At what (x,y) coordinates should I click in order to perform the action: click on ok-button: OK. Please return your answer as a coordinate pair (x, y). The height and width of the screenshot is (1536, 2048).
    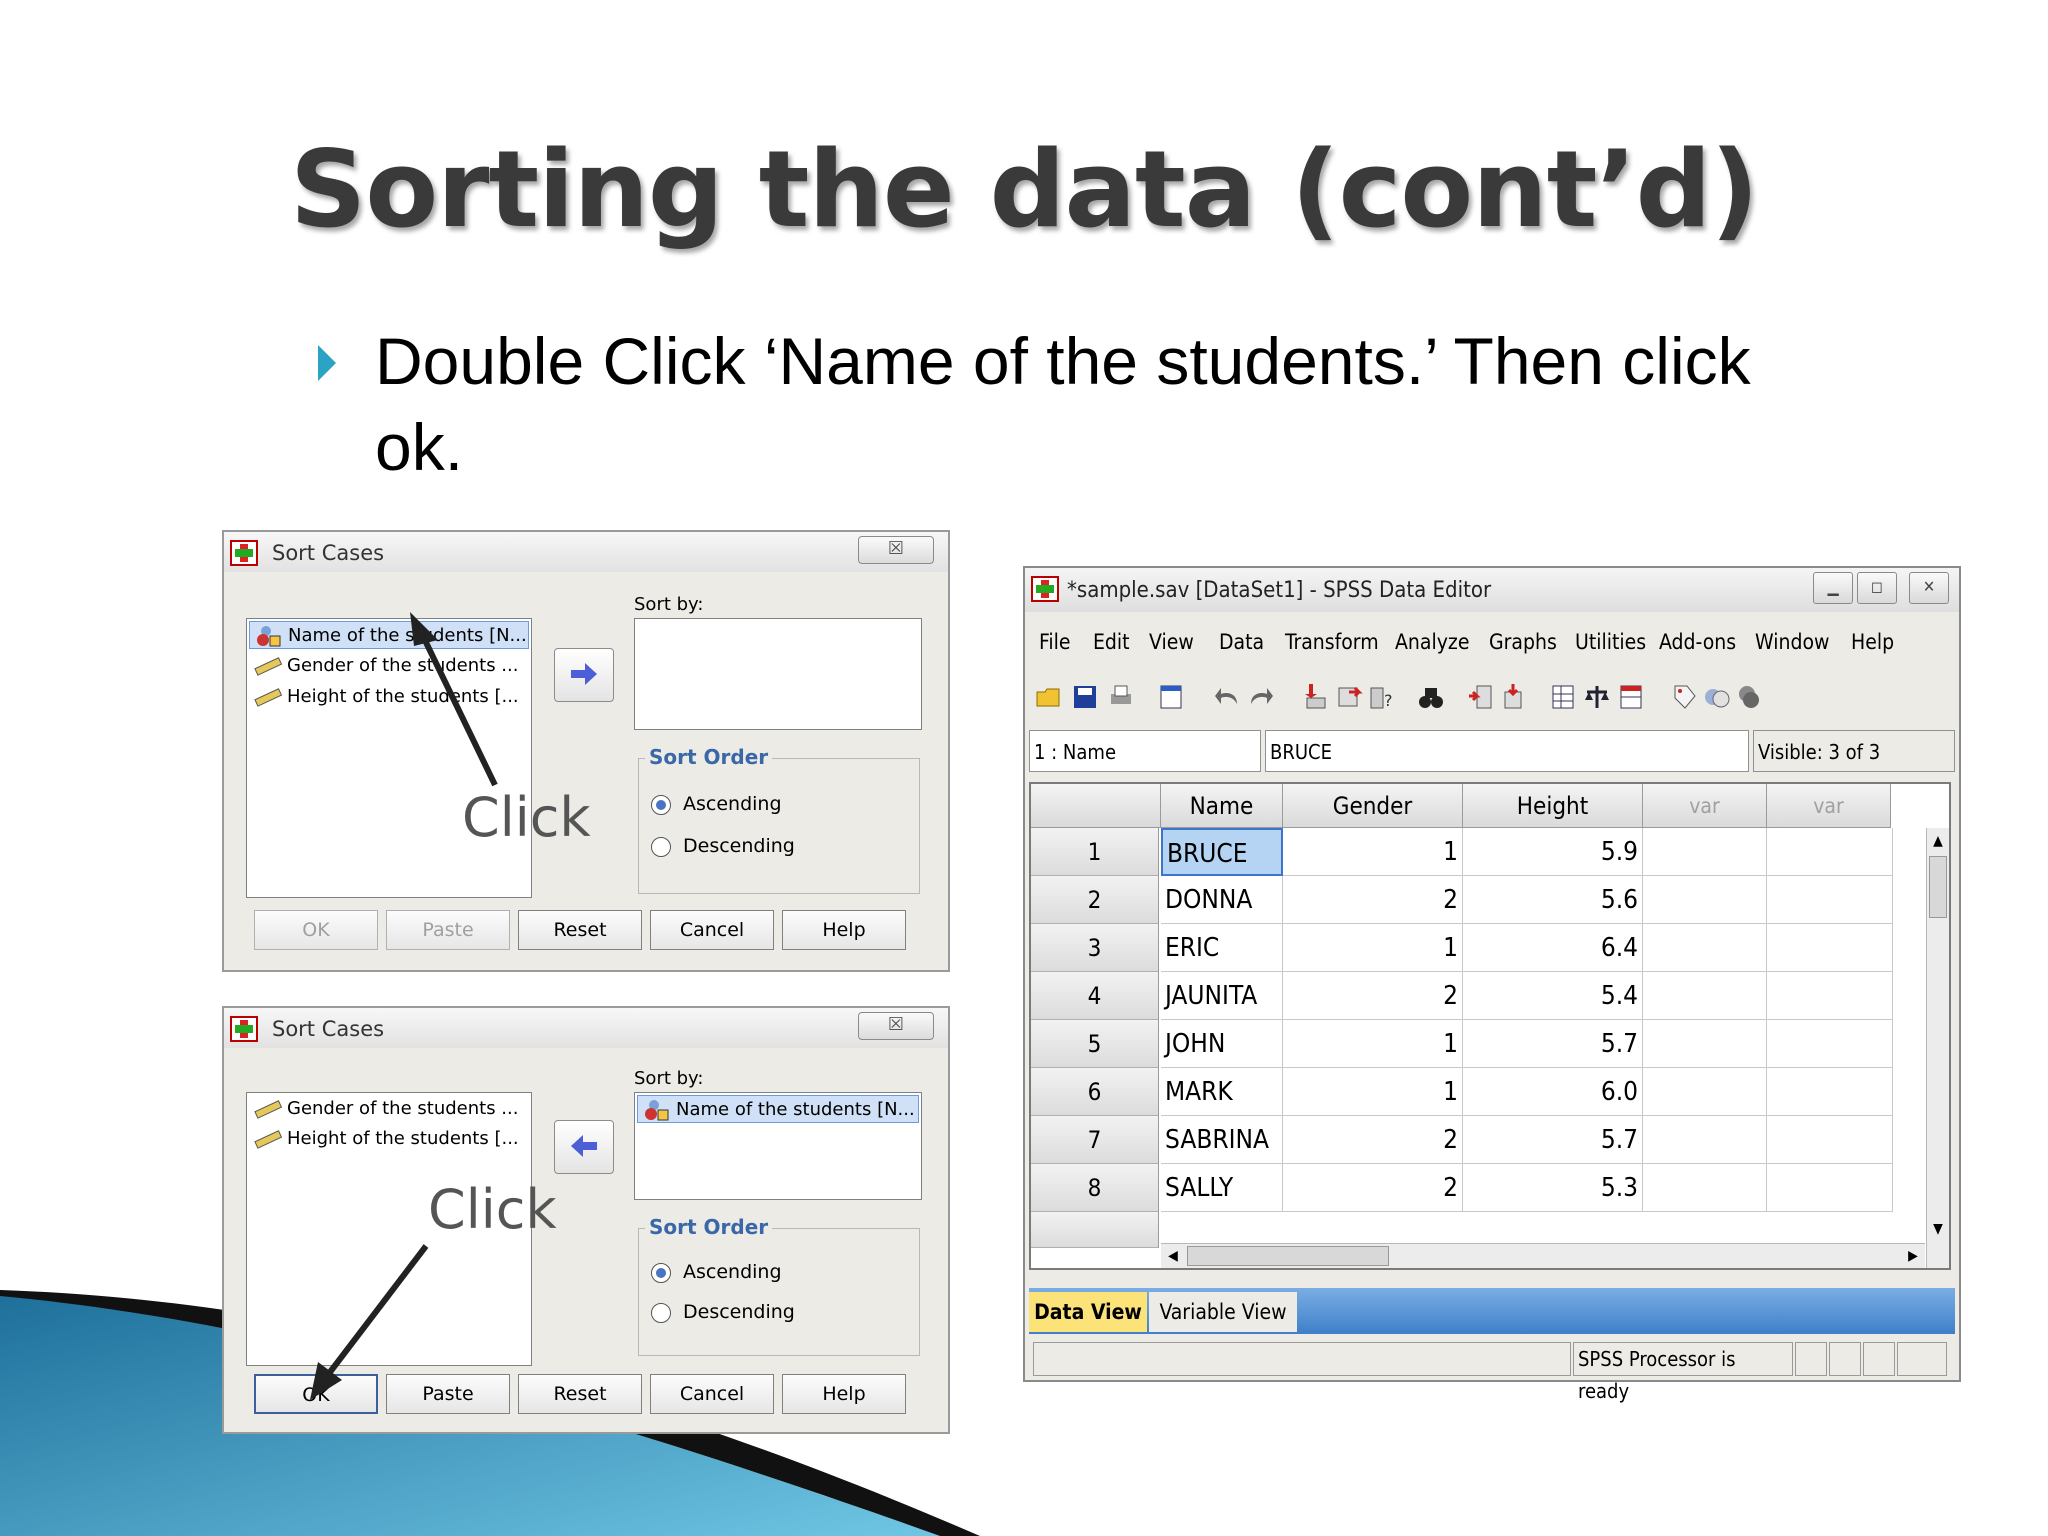
    Looking at the image, I should click on (316, 930).